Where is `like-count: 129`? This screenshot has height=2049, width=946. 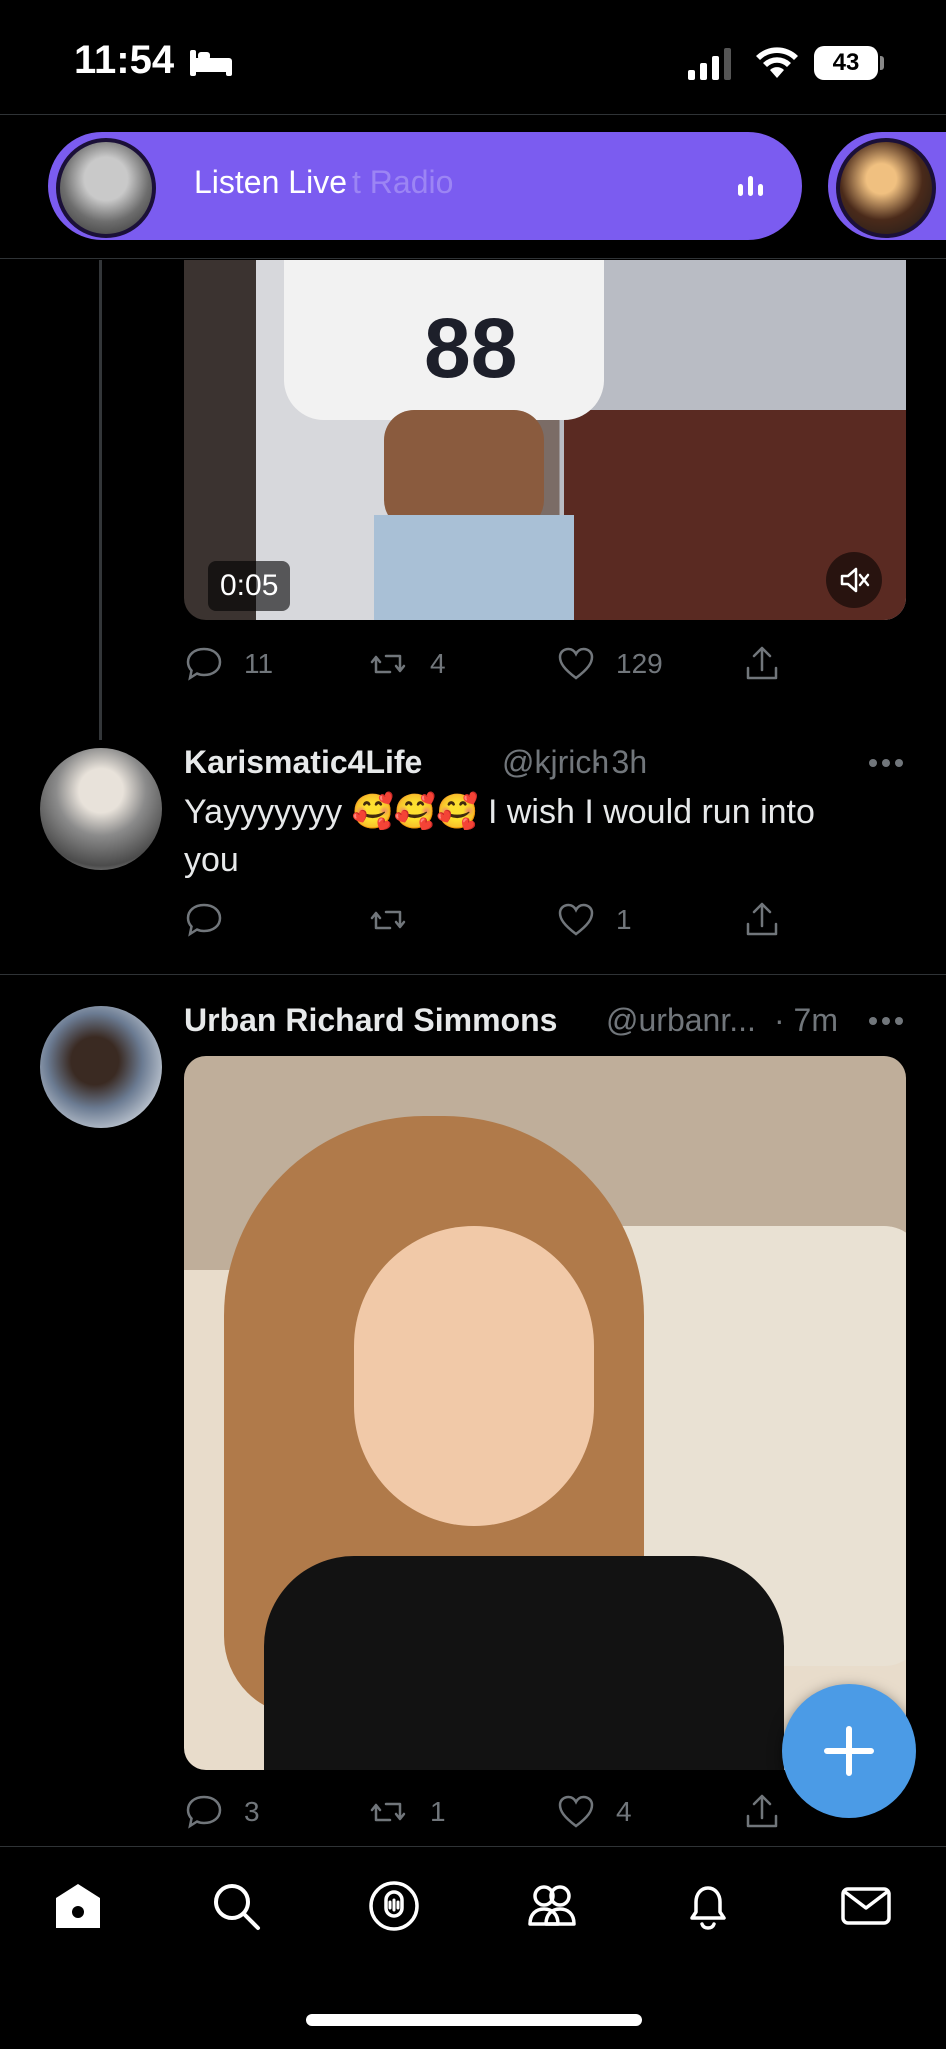
like-count: 129 is located at coordinates (639, 663).